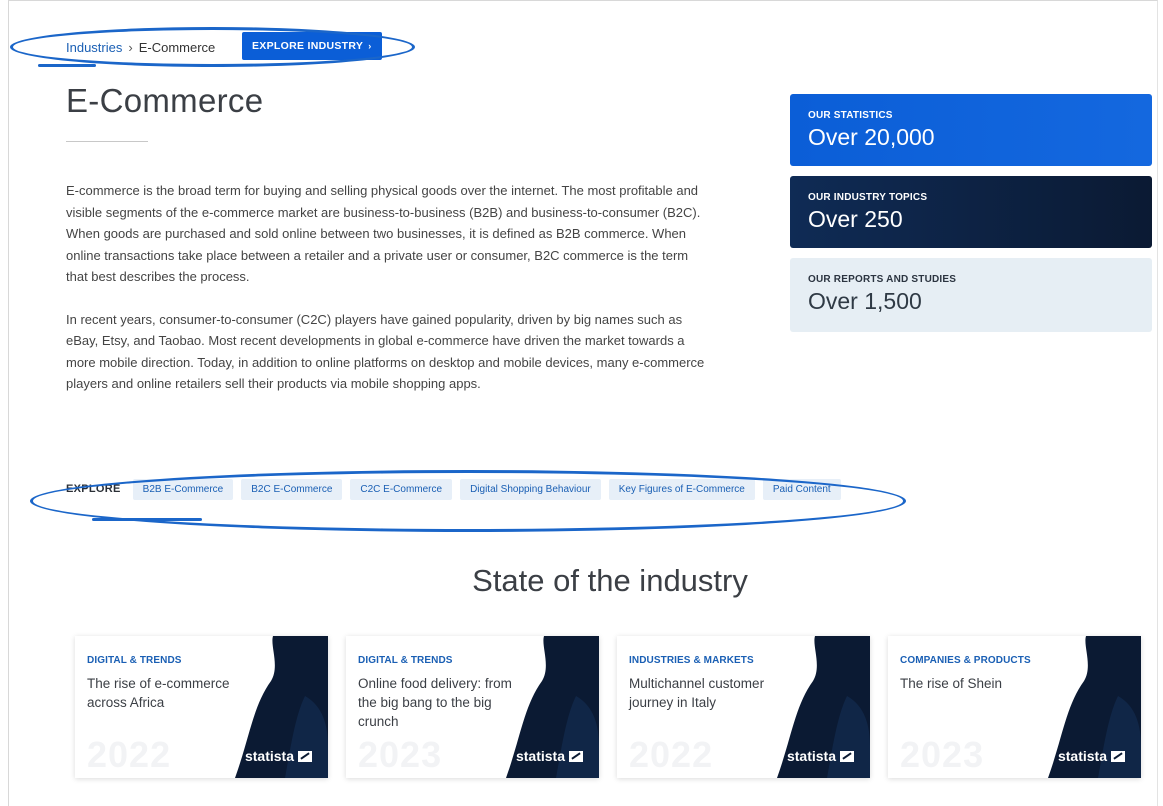 The image size is (1163, 806). I want to click on tag-key-figures-ecommerce: Key Figures of E-Commerce, so click(681, 489).